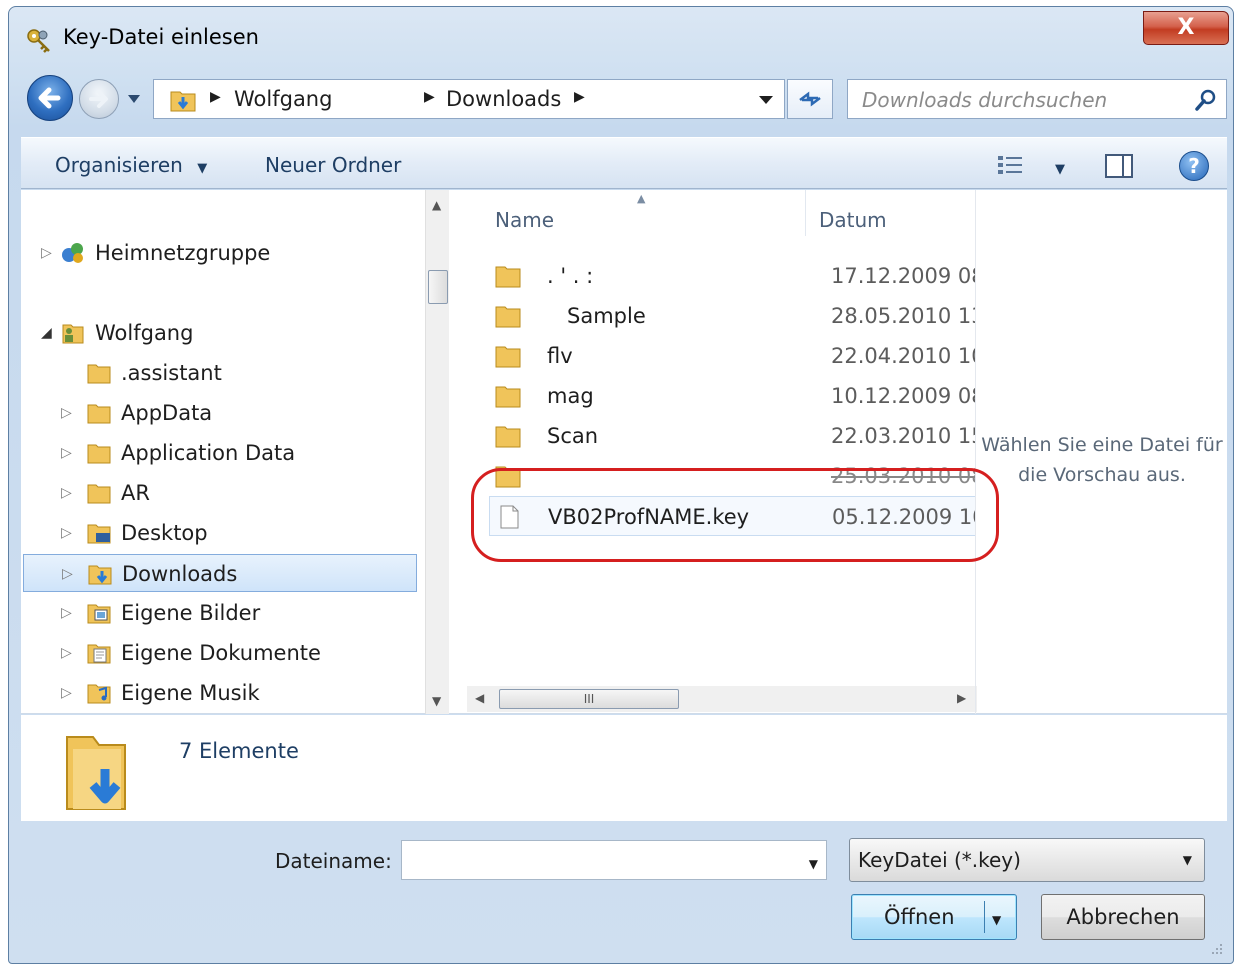 The width and height of the screenshot is (1242, 967). What do you see at coordinates (853, 220) in the screenshot?
I see `column-header-date: Datum` at bounding box center [853, 220].